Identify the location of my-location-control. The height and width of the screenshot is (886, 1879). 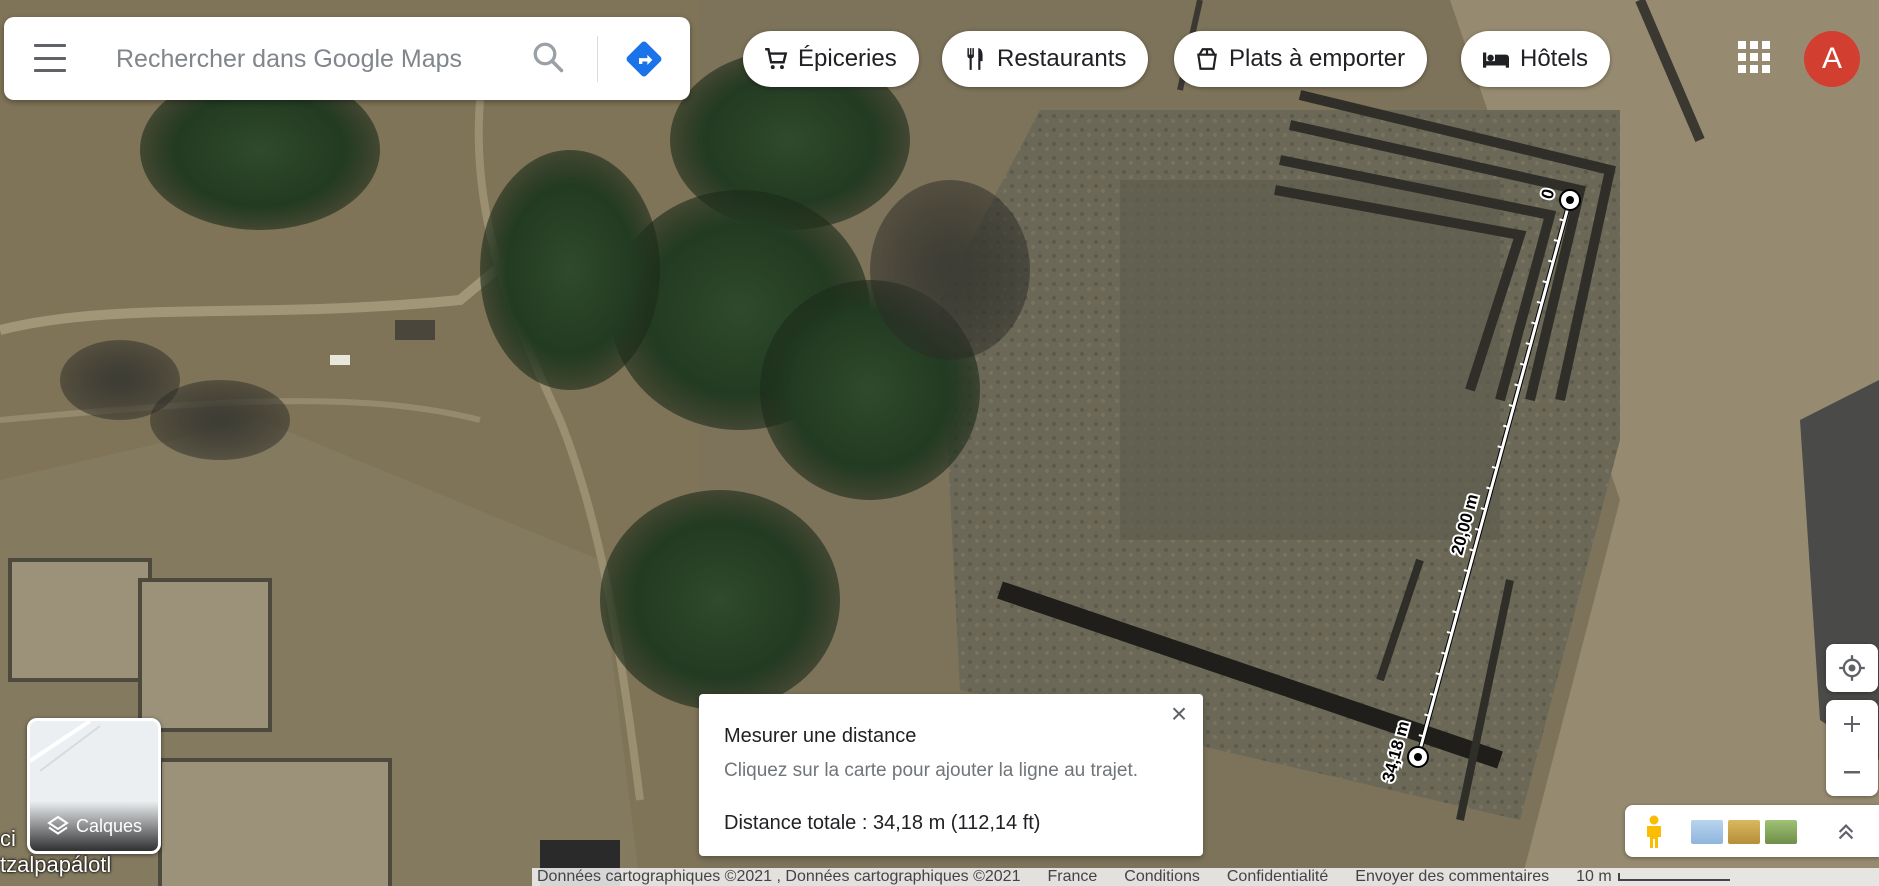
(1852, 668).